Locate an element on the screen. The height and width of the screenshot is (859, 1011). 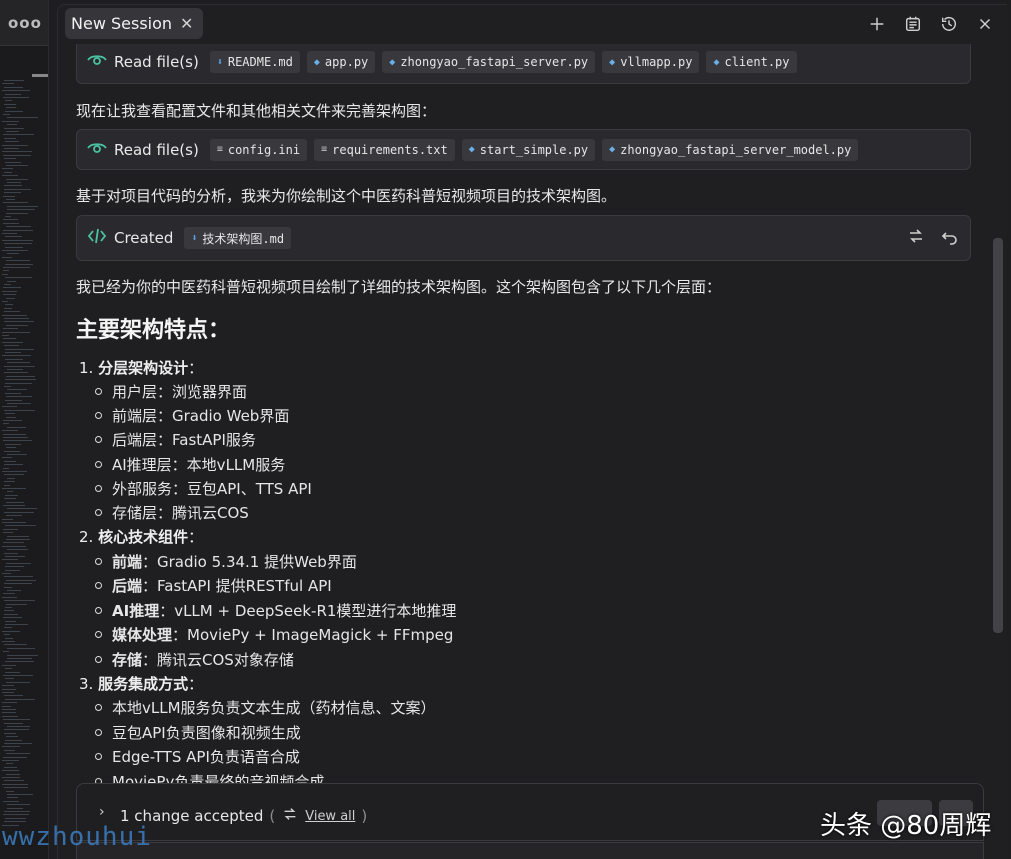
bullet-item: 前端层：Gradio Web界面 is located at coordinates (192, 415).